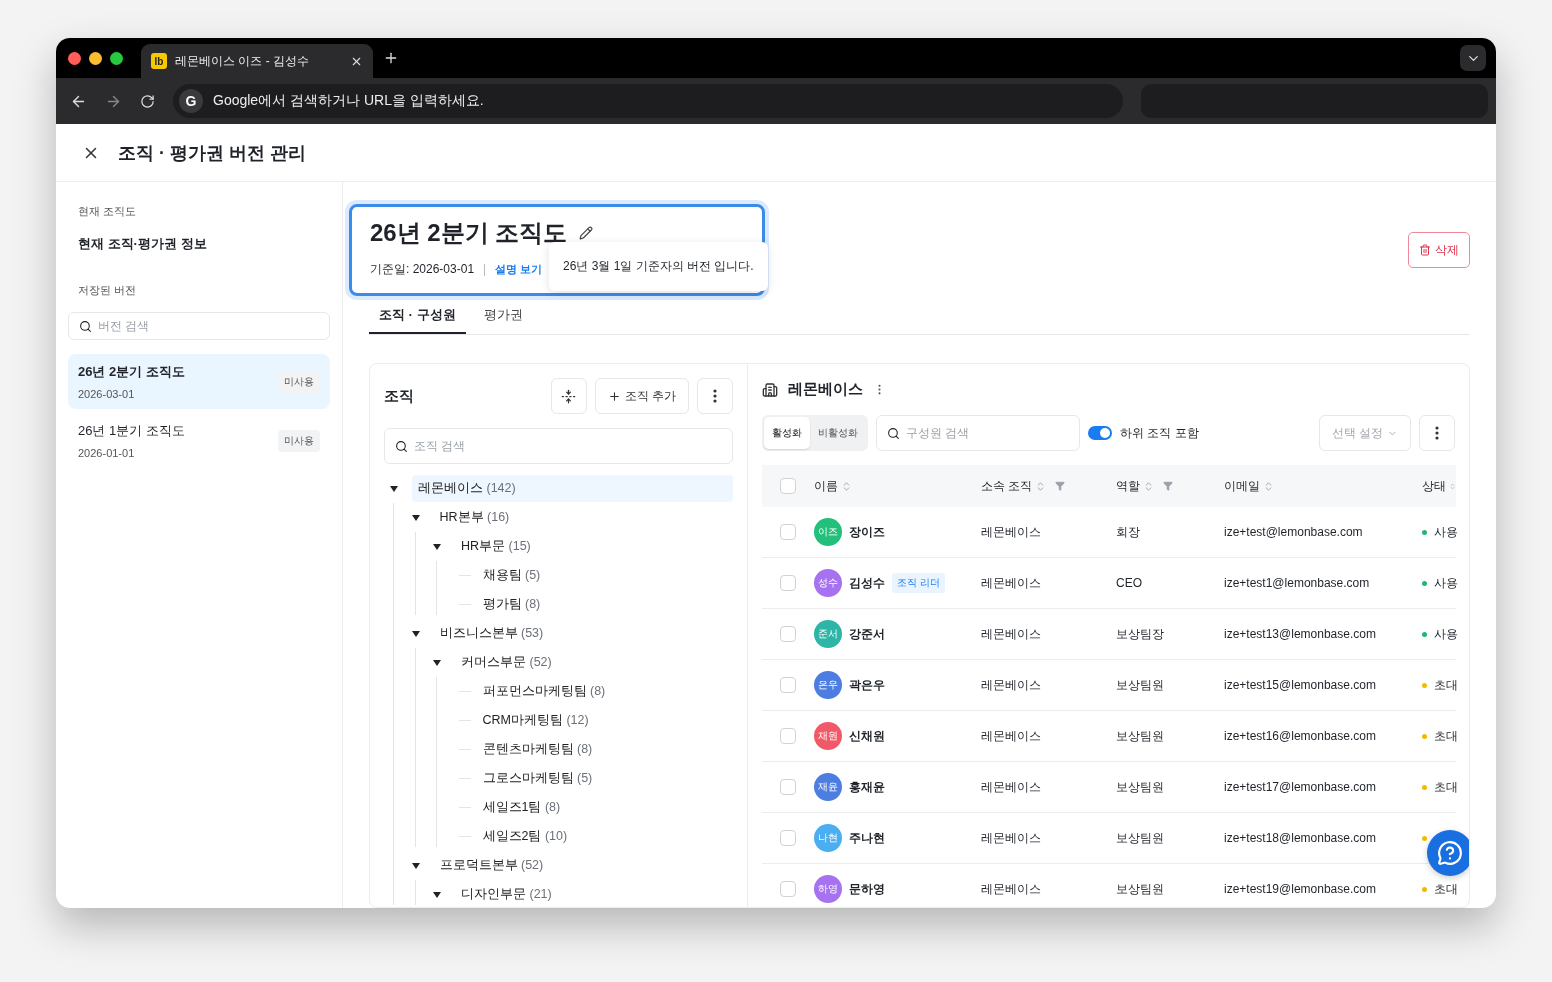 The image size is (1552, 982). I want to click on table-cell-text: ize+test1@lemonbase.com, so click(1297, 583).